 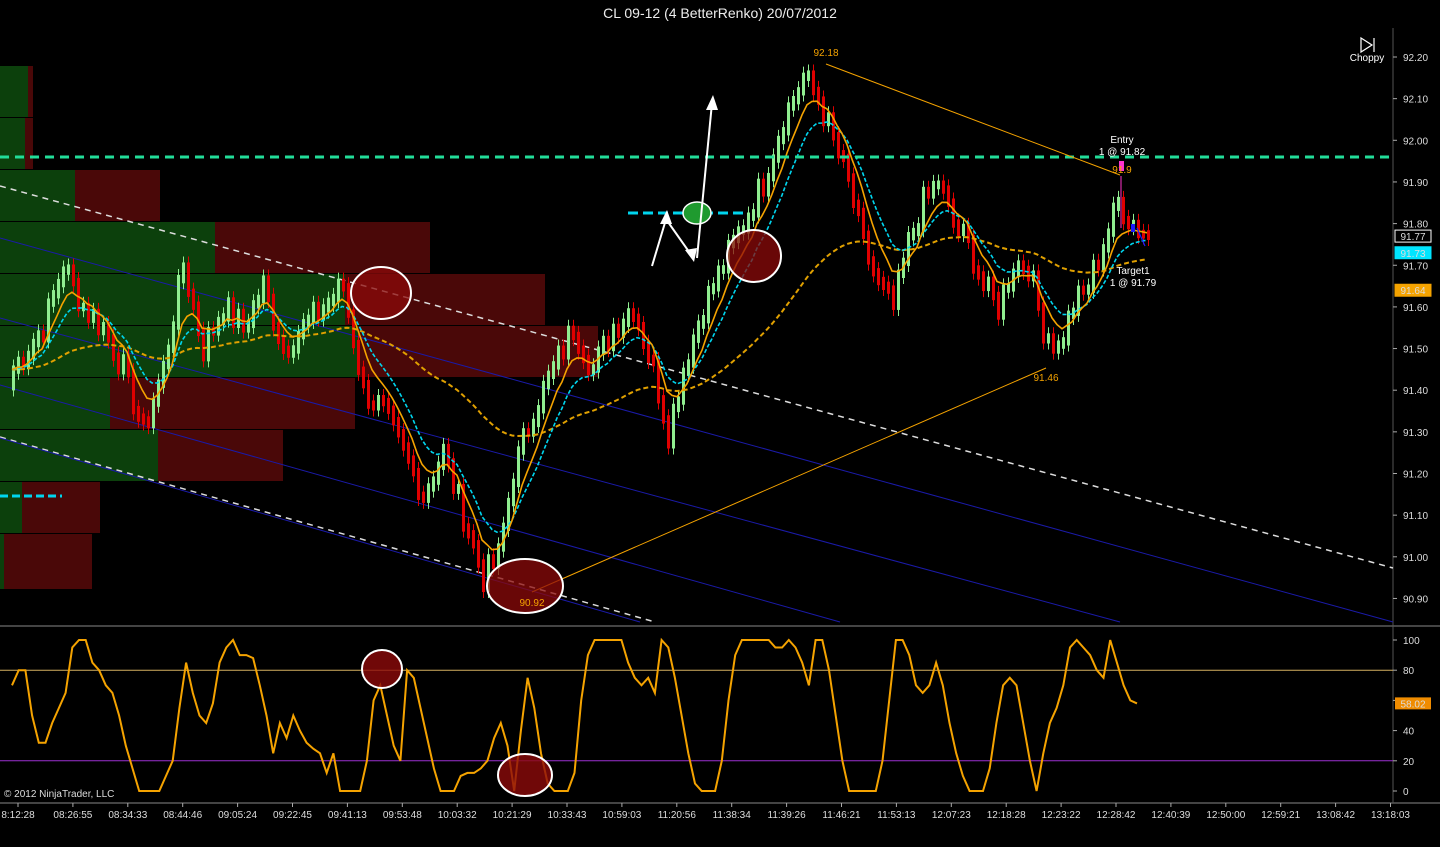 I want to click on highlight-circle, so click(x=381, y=293).